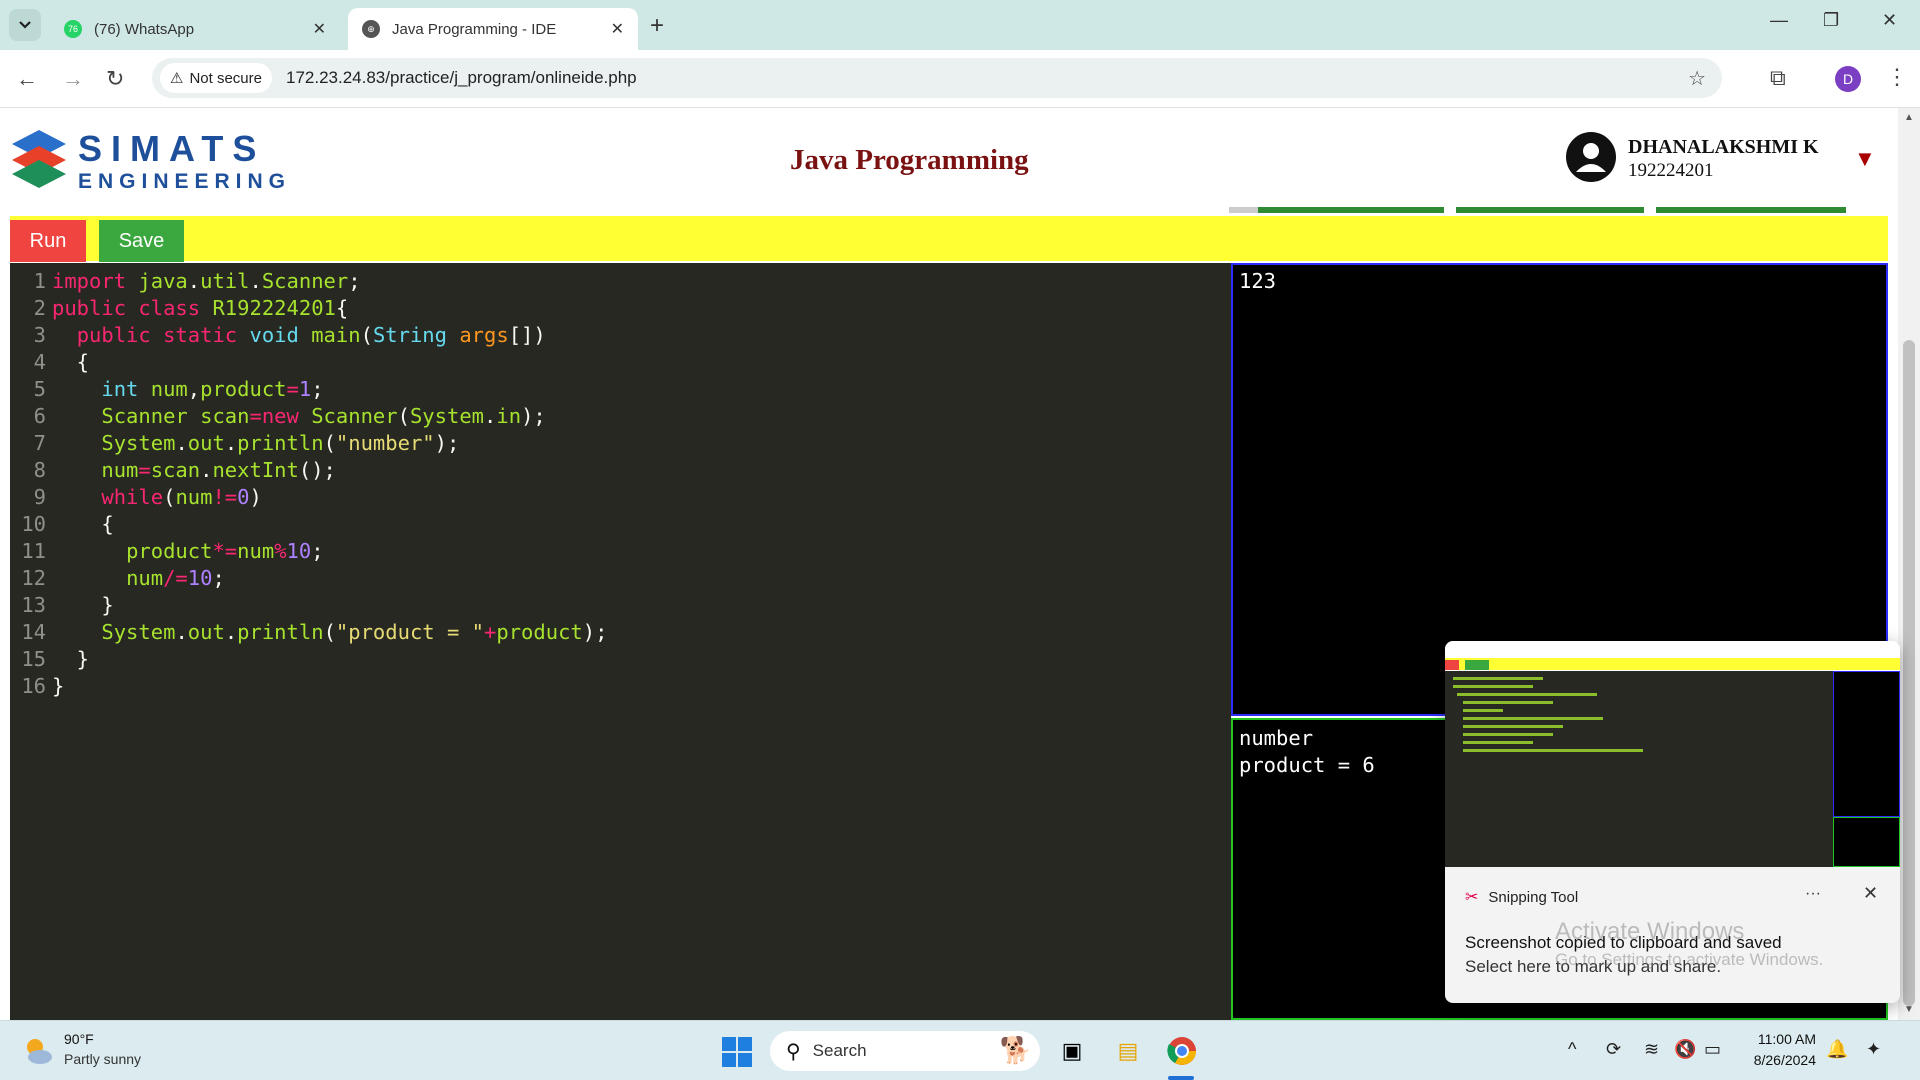 The height and width of the screenshot is (1080, 1920). What do you see at coordinates (1837, 1049) in the screenshot?
I see `notification-bell-icon: 🔔` at bounding box center [1837, 1049].